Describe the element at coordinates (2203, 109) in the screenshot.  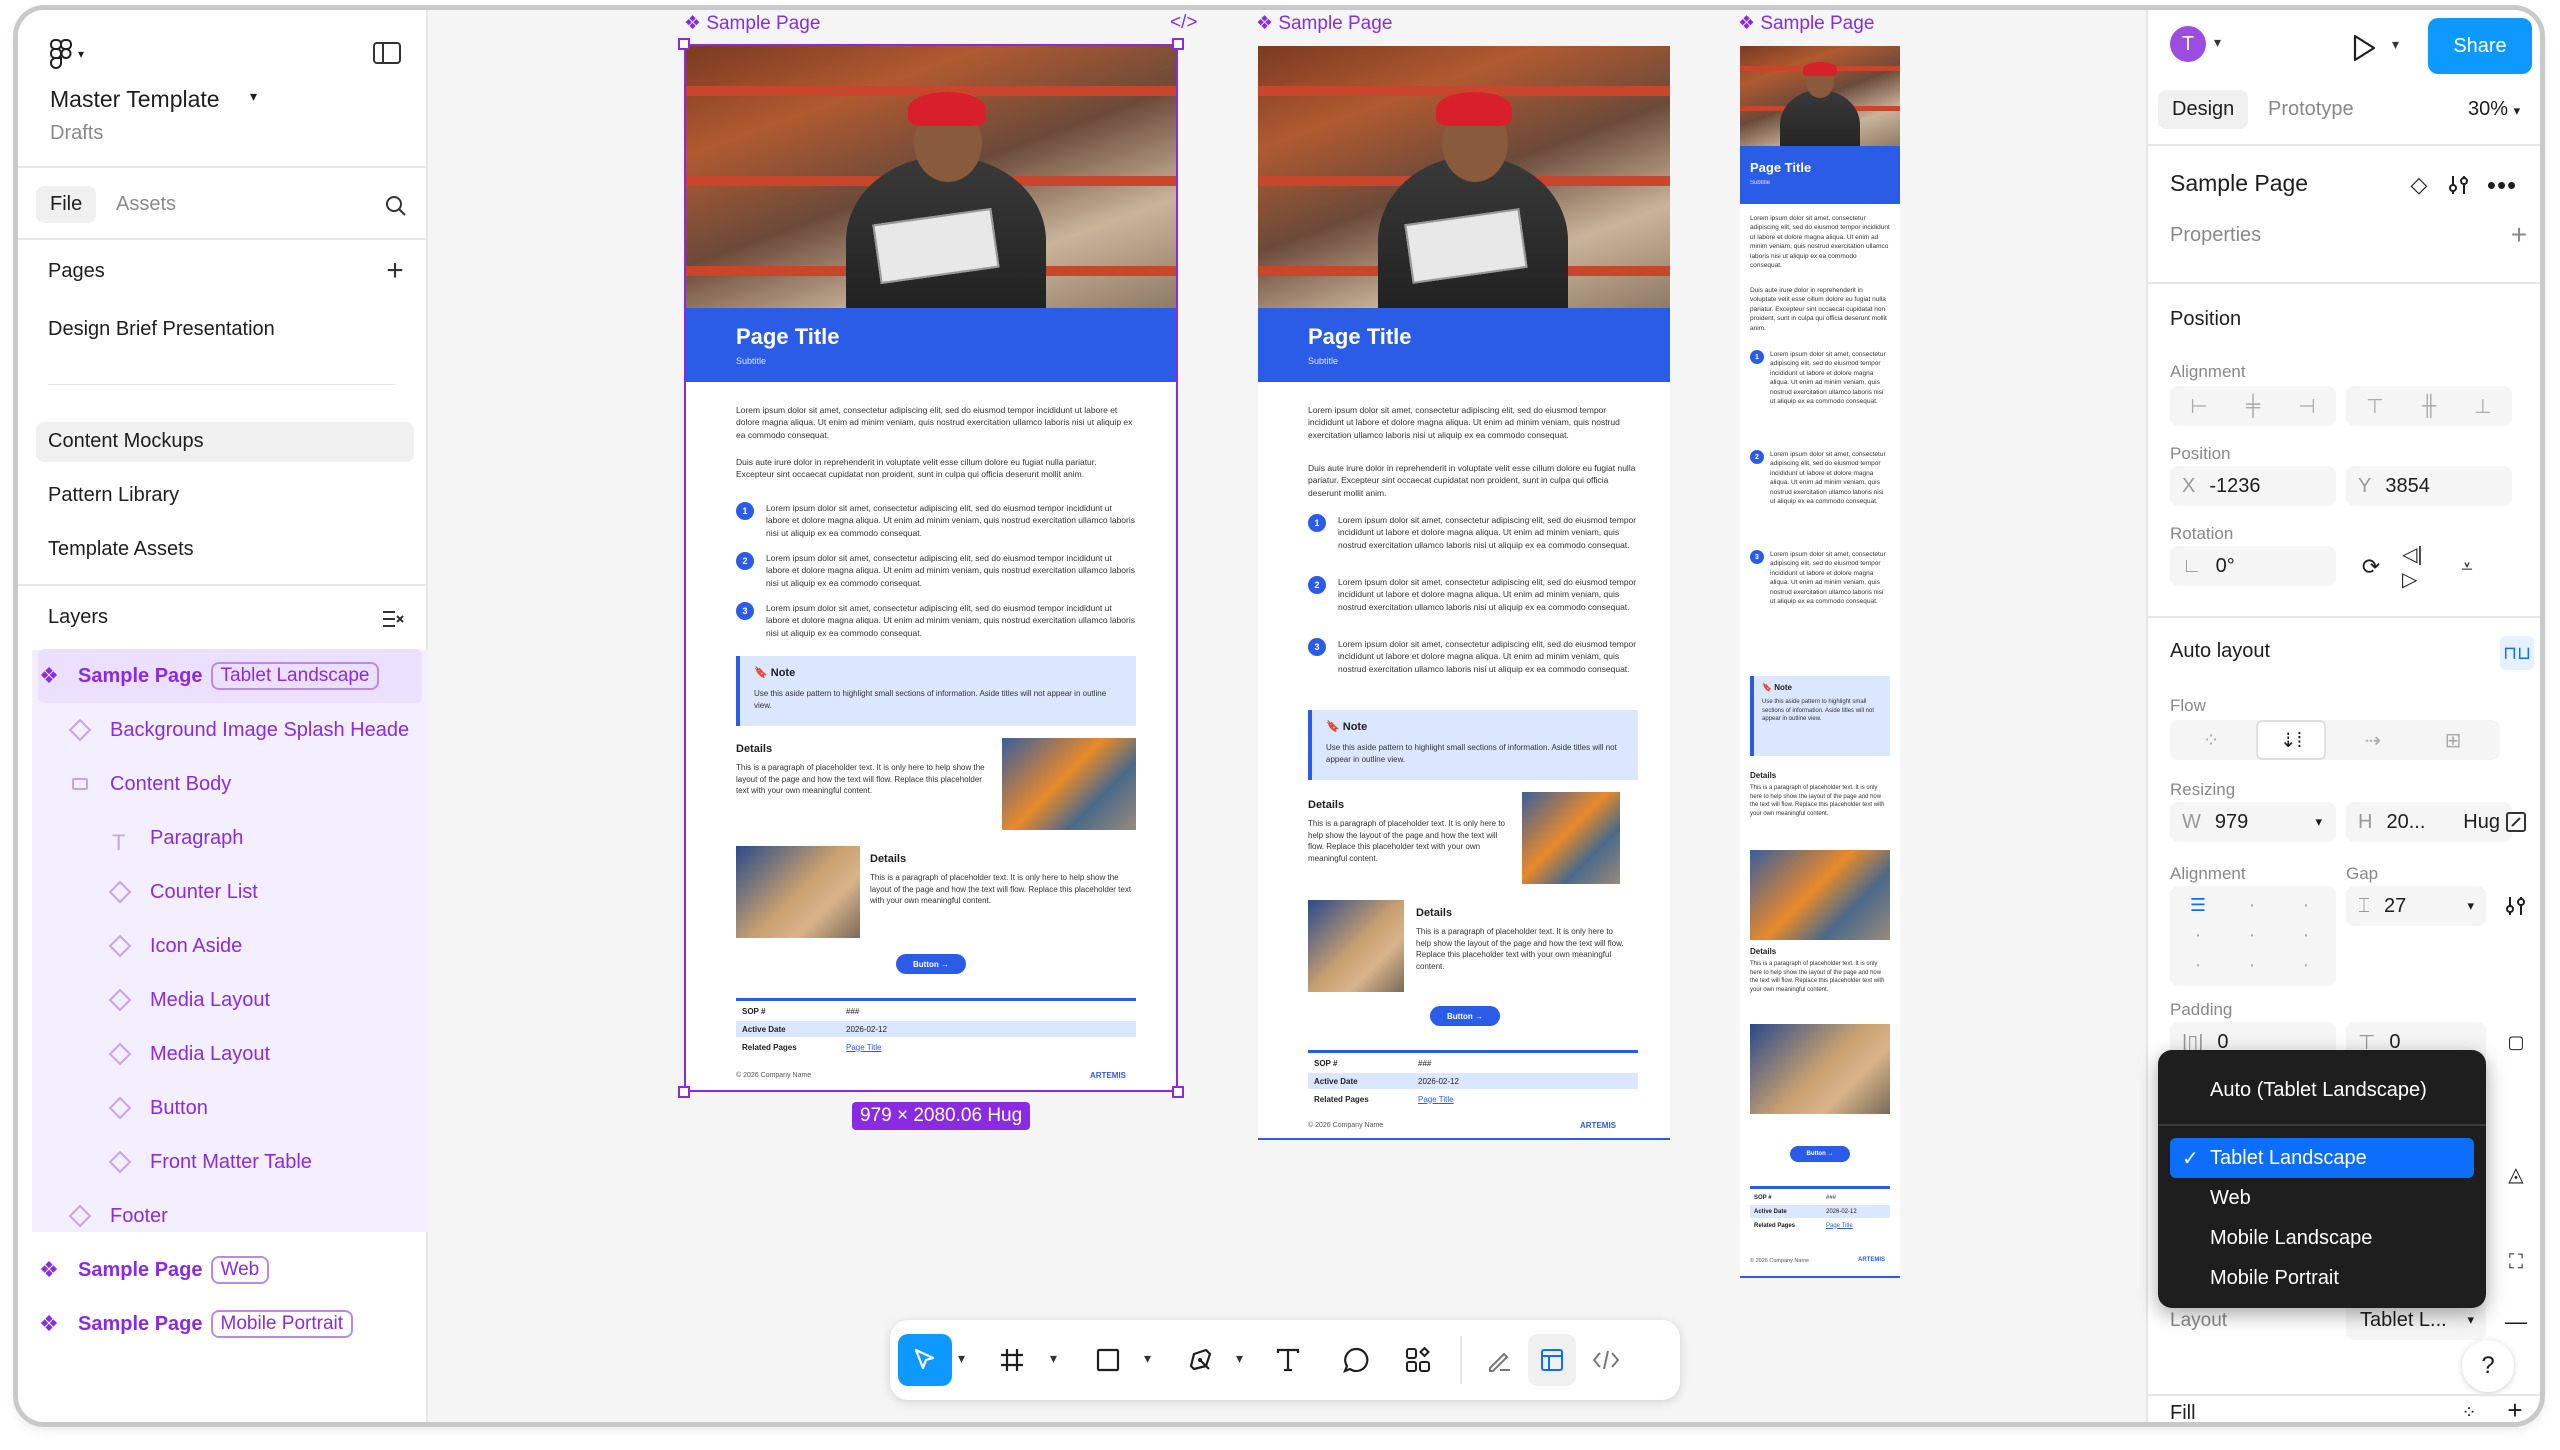
I see `tab-design: Design` at that location.